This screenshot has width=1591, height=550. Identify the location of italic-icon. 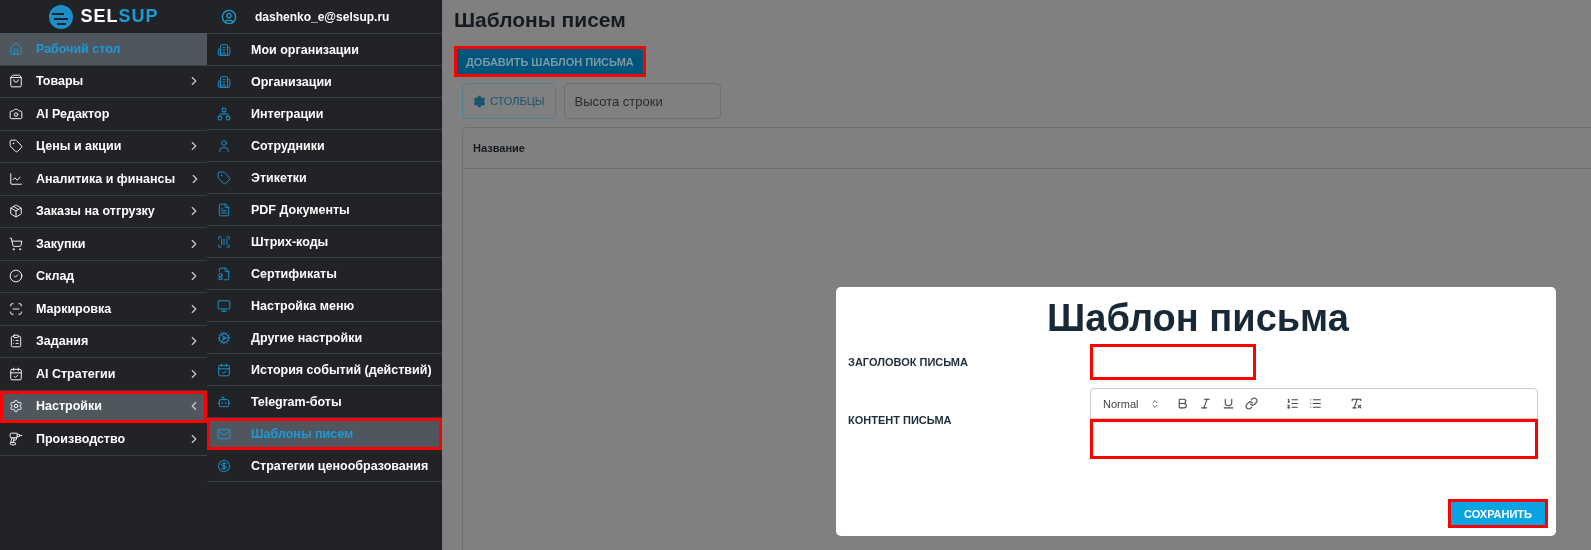
(1206, 403).